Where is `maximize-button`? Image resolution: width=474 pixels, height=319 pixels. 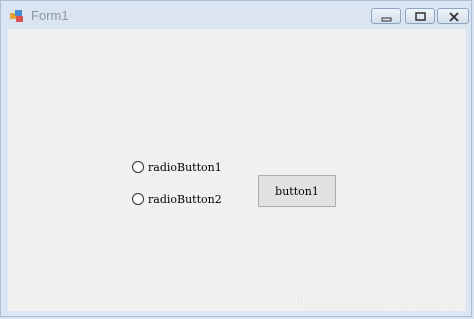 maximize-button is located at coordinates (420, 16).